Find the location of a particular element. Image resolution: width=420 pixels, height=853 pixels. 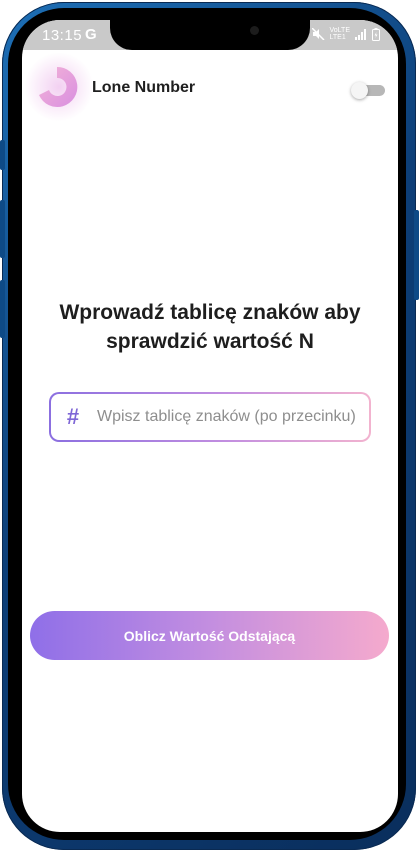

camera-notch is located at coordinates (210, 35).